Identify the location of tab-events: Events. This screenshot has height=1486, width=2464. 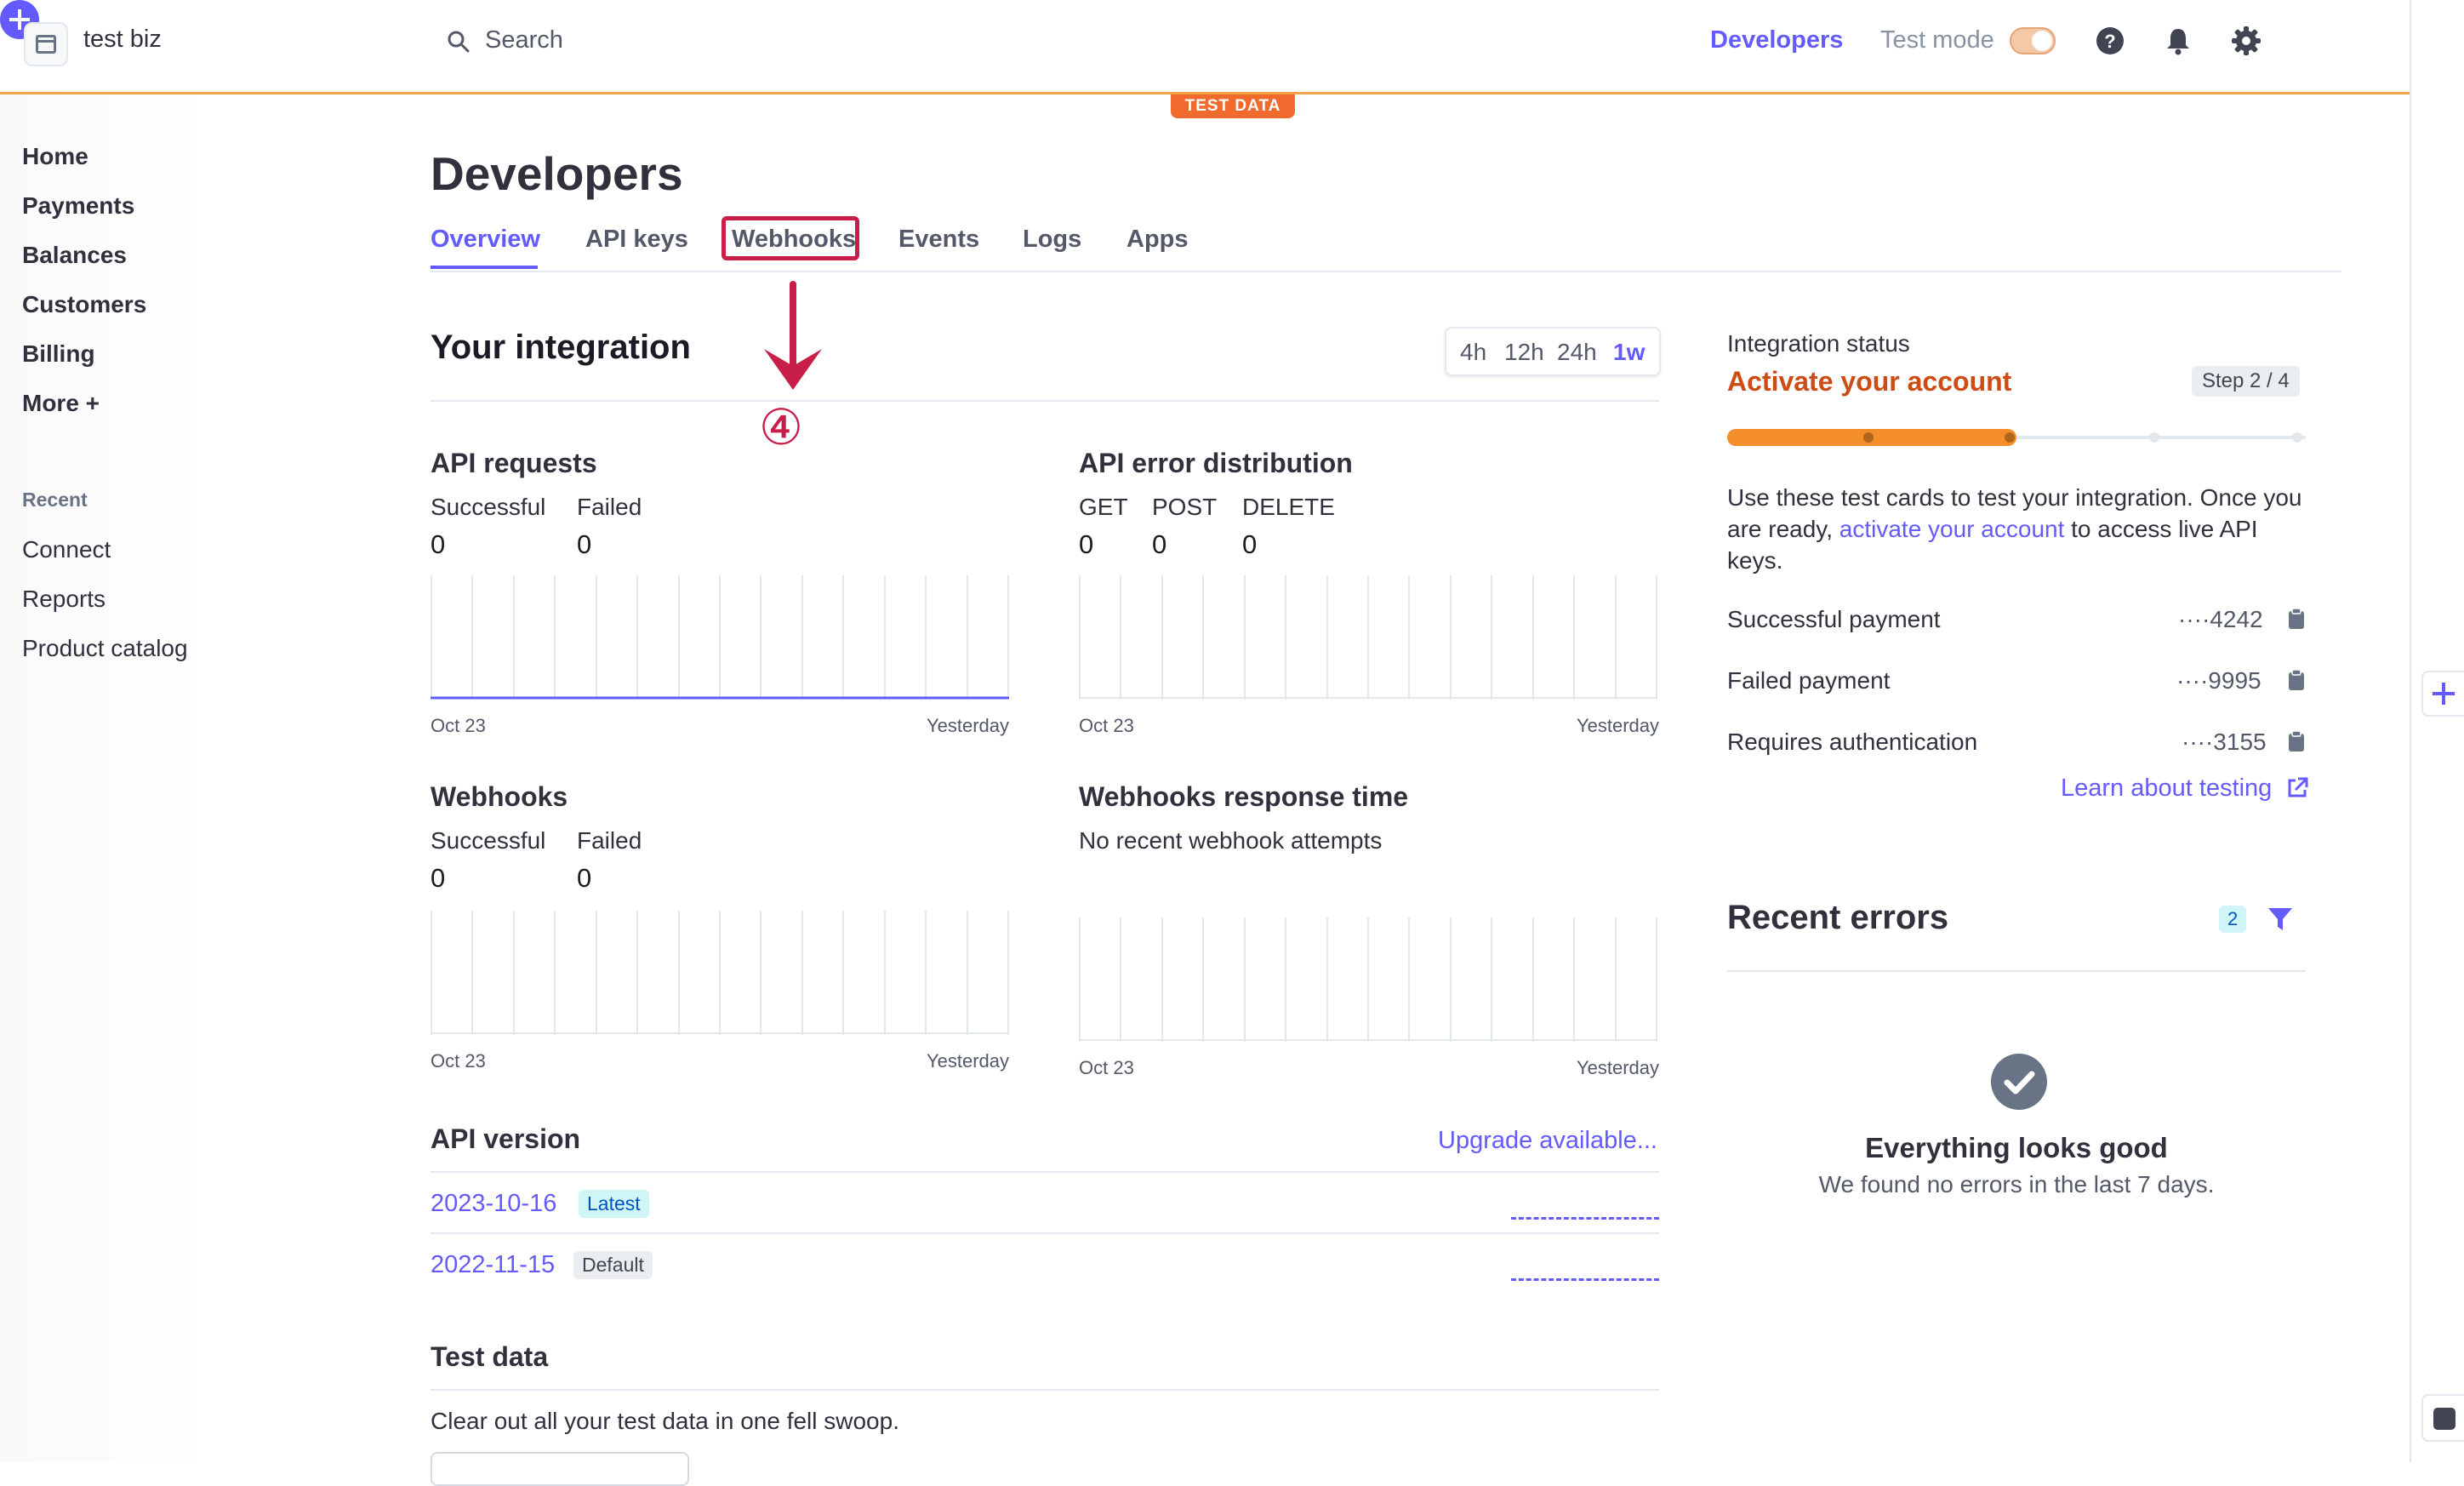
(939, 240).